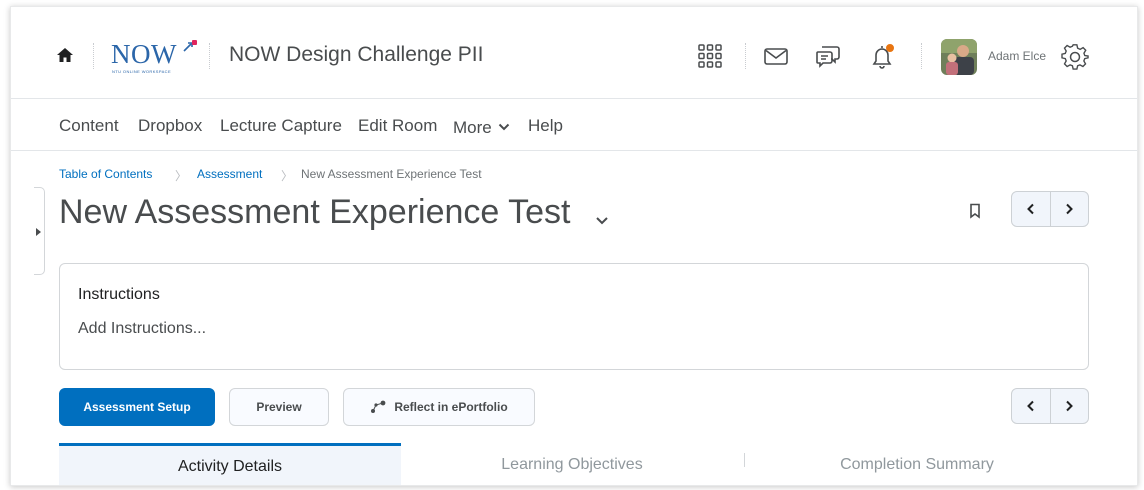 This screenshot has height=490, width=1144. I want to click on nav-more: More, so click(481, 127).